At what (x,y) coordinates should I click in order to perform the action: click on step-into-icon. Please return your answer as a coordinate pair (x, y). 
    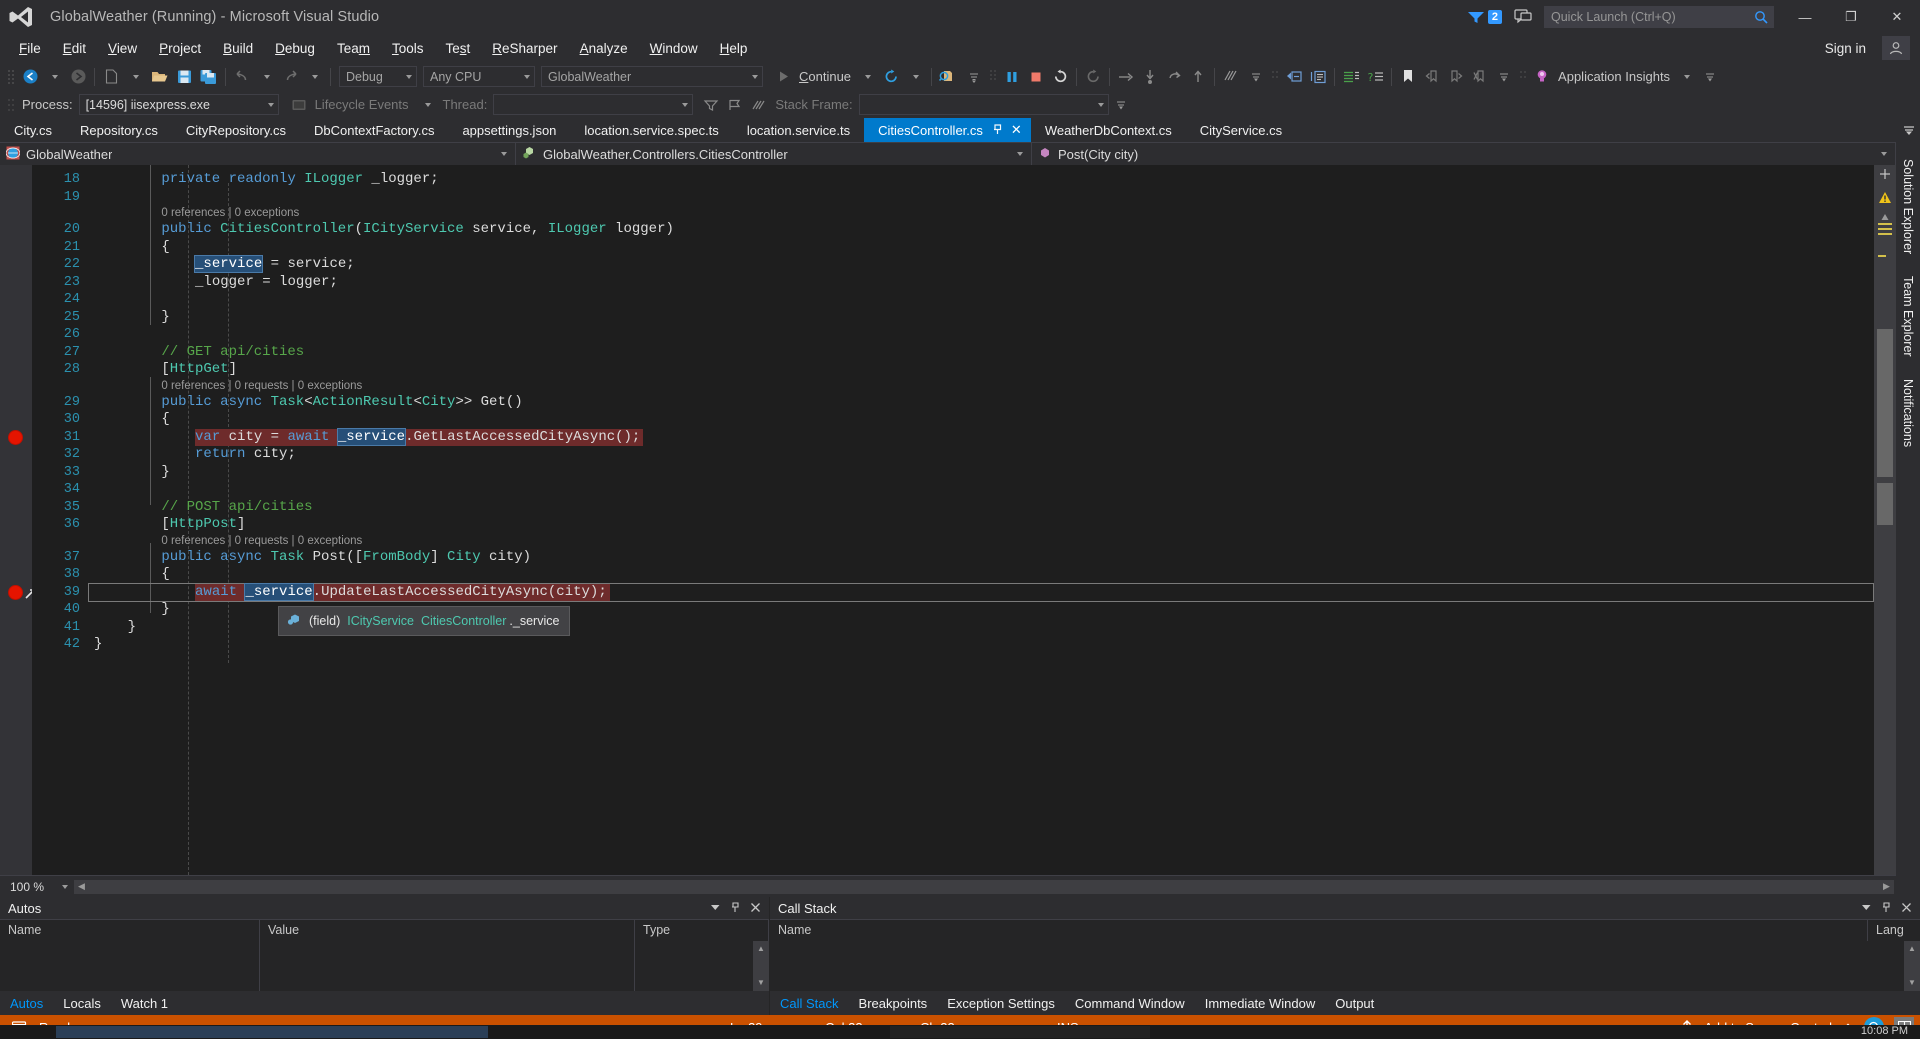
    Looking at the image, I should click on (1150, 77).